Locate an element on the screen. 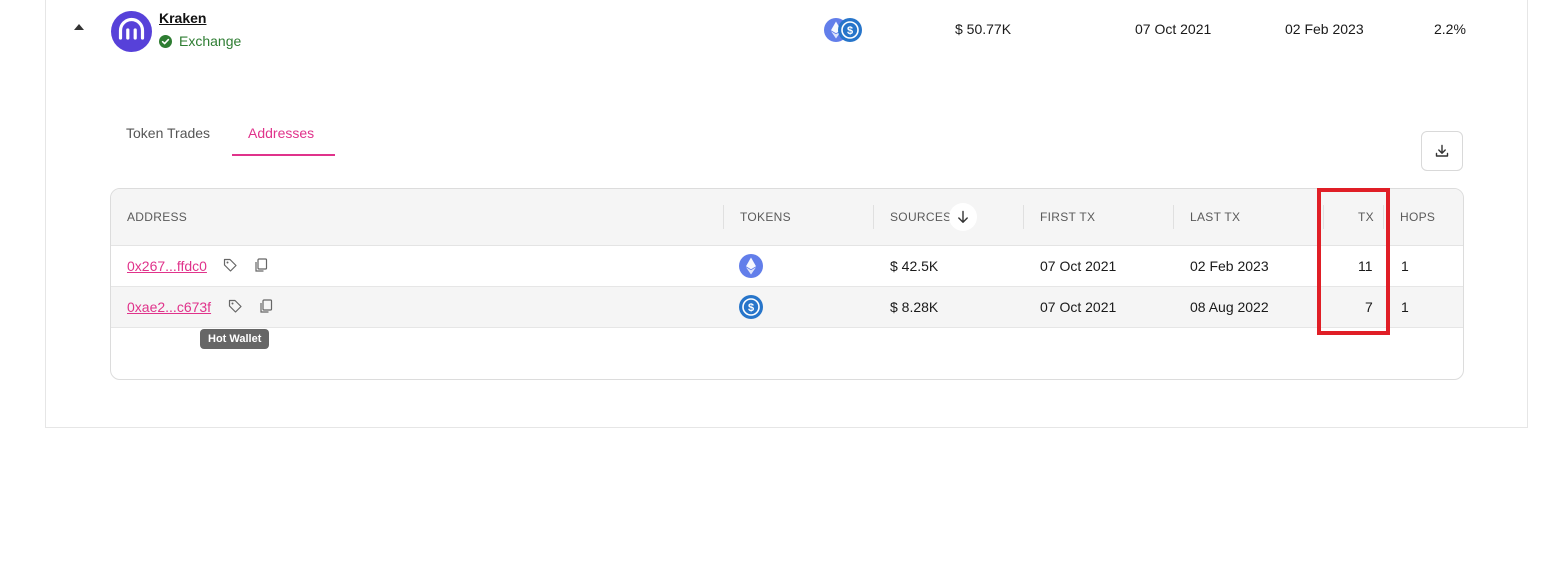 This screenshot has width=1544, height=565. row-sources: $ 8.28K is located at coordinates (914, 307).